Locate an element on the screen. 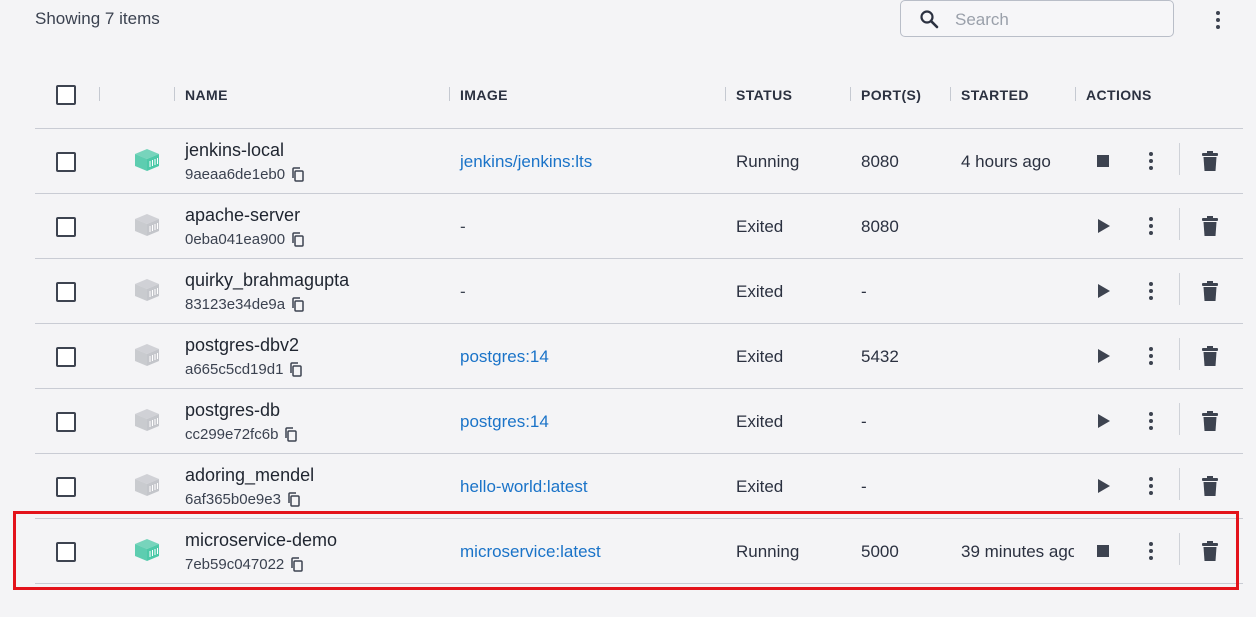 The height and width of the screenshot is (617, 1256). container-id: 83123e34de9a is located at coordinates (245, 306).